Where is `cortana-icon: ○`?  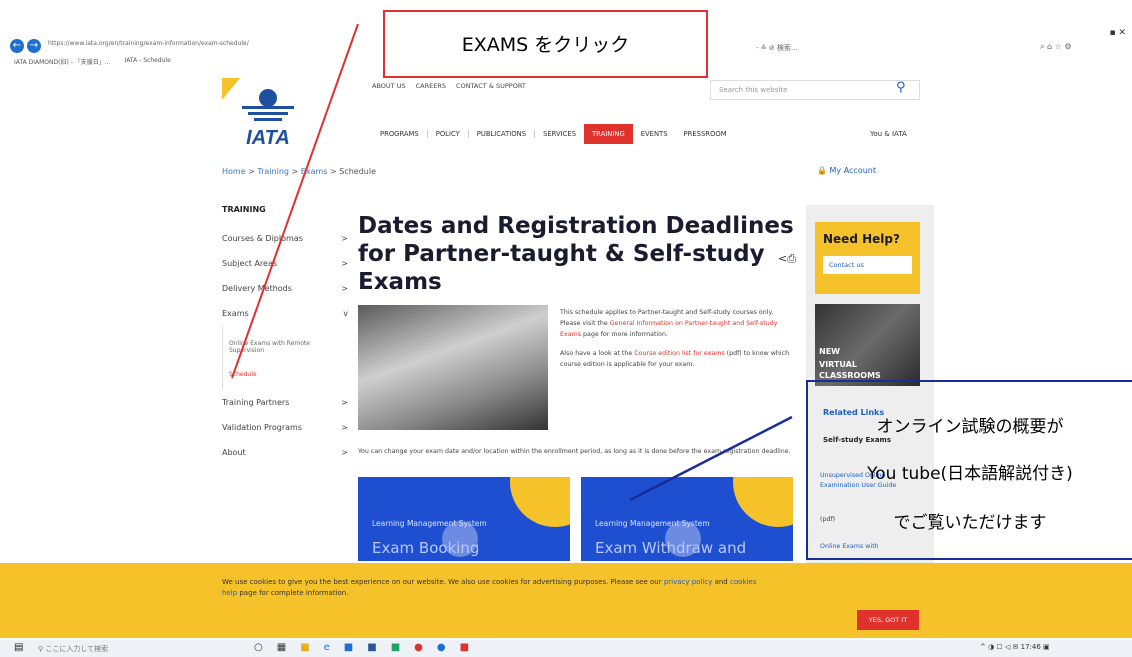 cortana-icon: ○ is located at coordinates (258, 647).